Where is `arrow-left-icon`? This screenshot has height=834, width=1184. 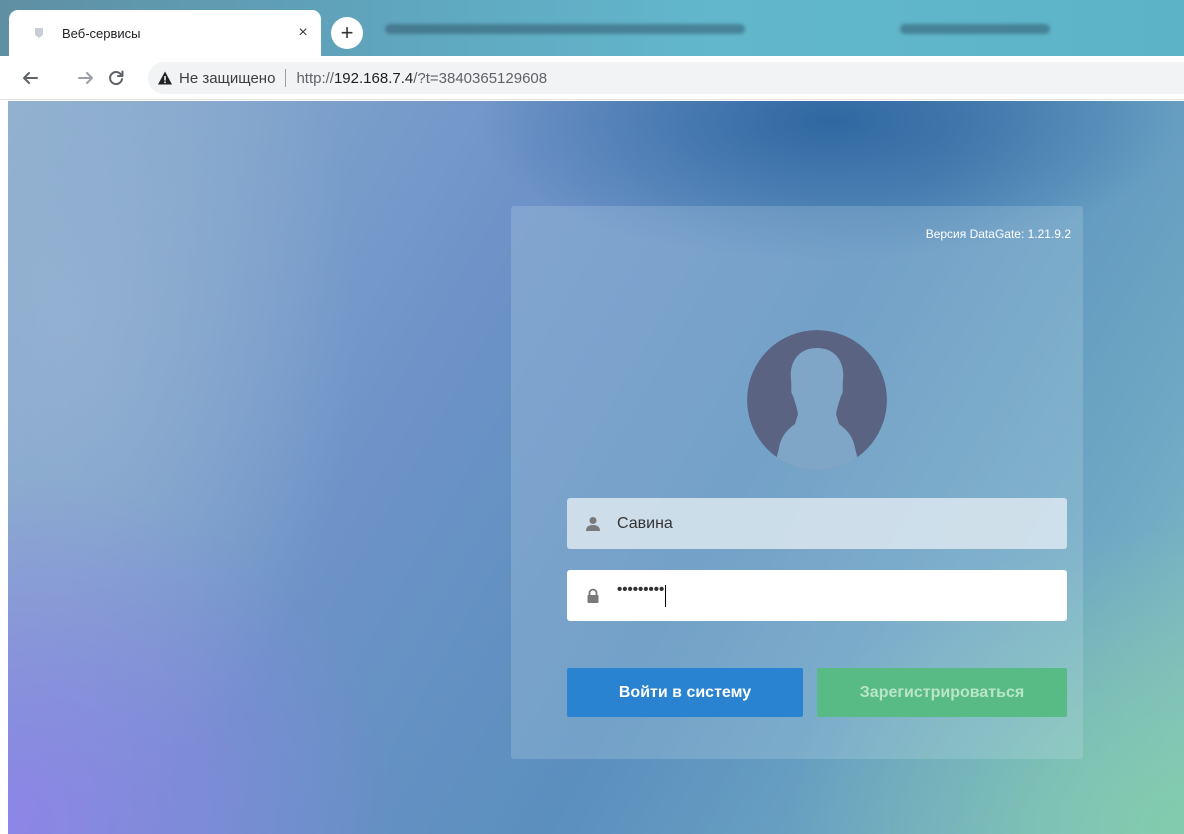
arrow-left-icon is located at coordinates (30, 78).